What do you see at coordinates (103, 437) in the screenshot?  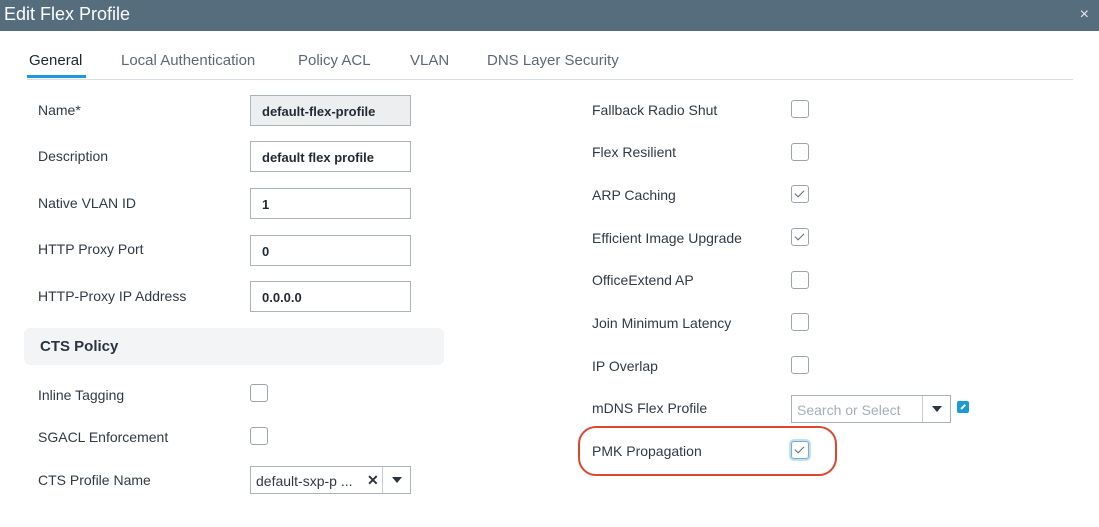 I see `sgacl-enforcement-label: SGACL Enforcement` at bounding box center [103, 437].